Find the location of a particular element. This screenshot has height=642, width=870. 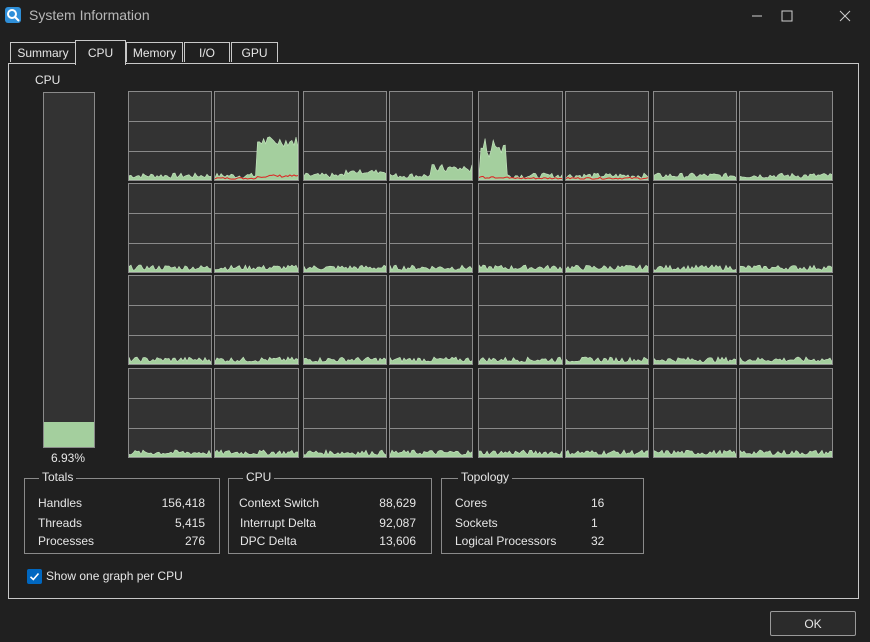

logical-processors-value: 32 is located at coordinates (598, 541).